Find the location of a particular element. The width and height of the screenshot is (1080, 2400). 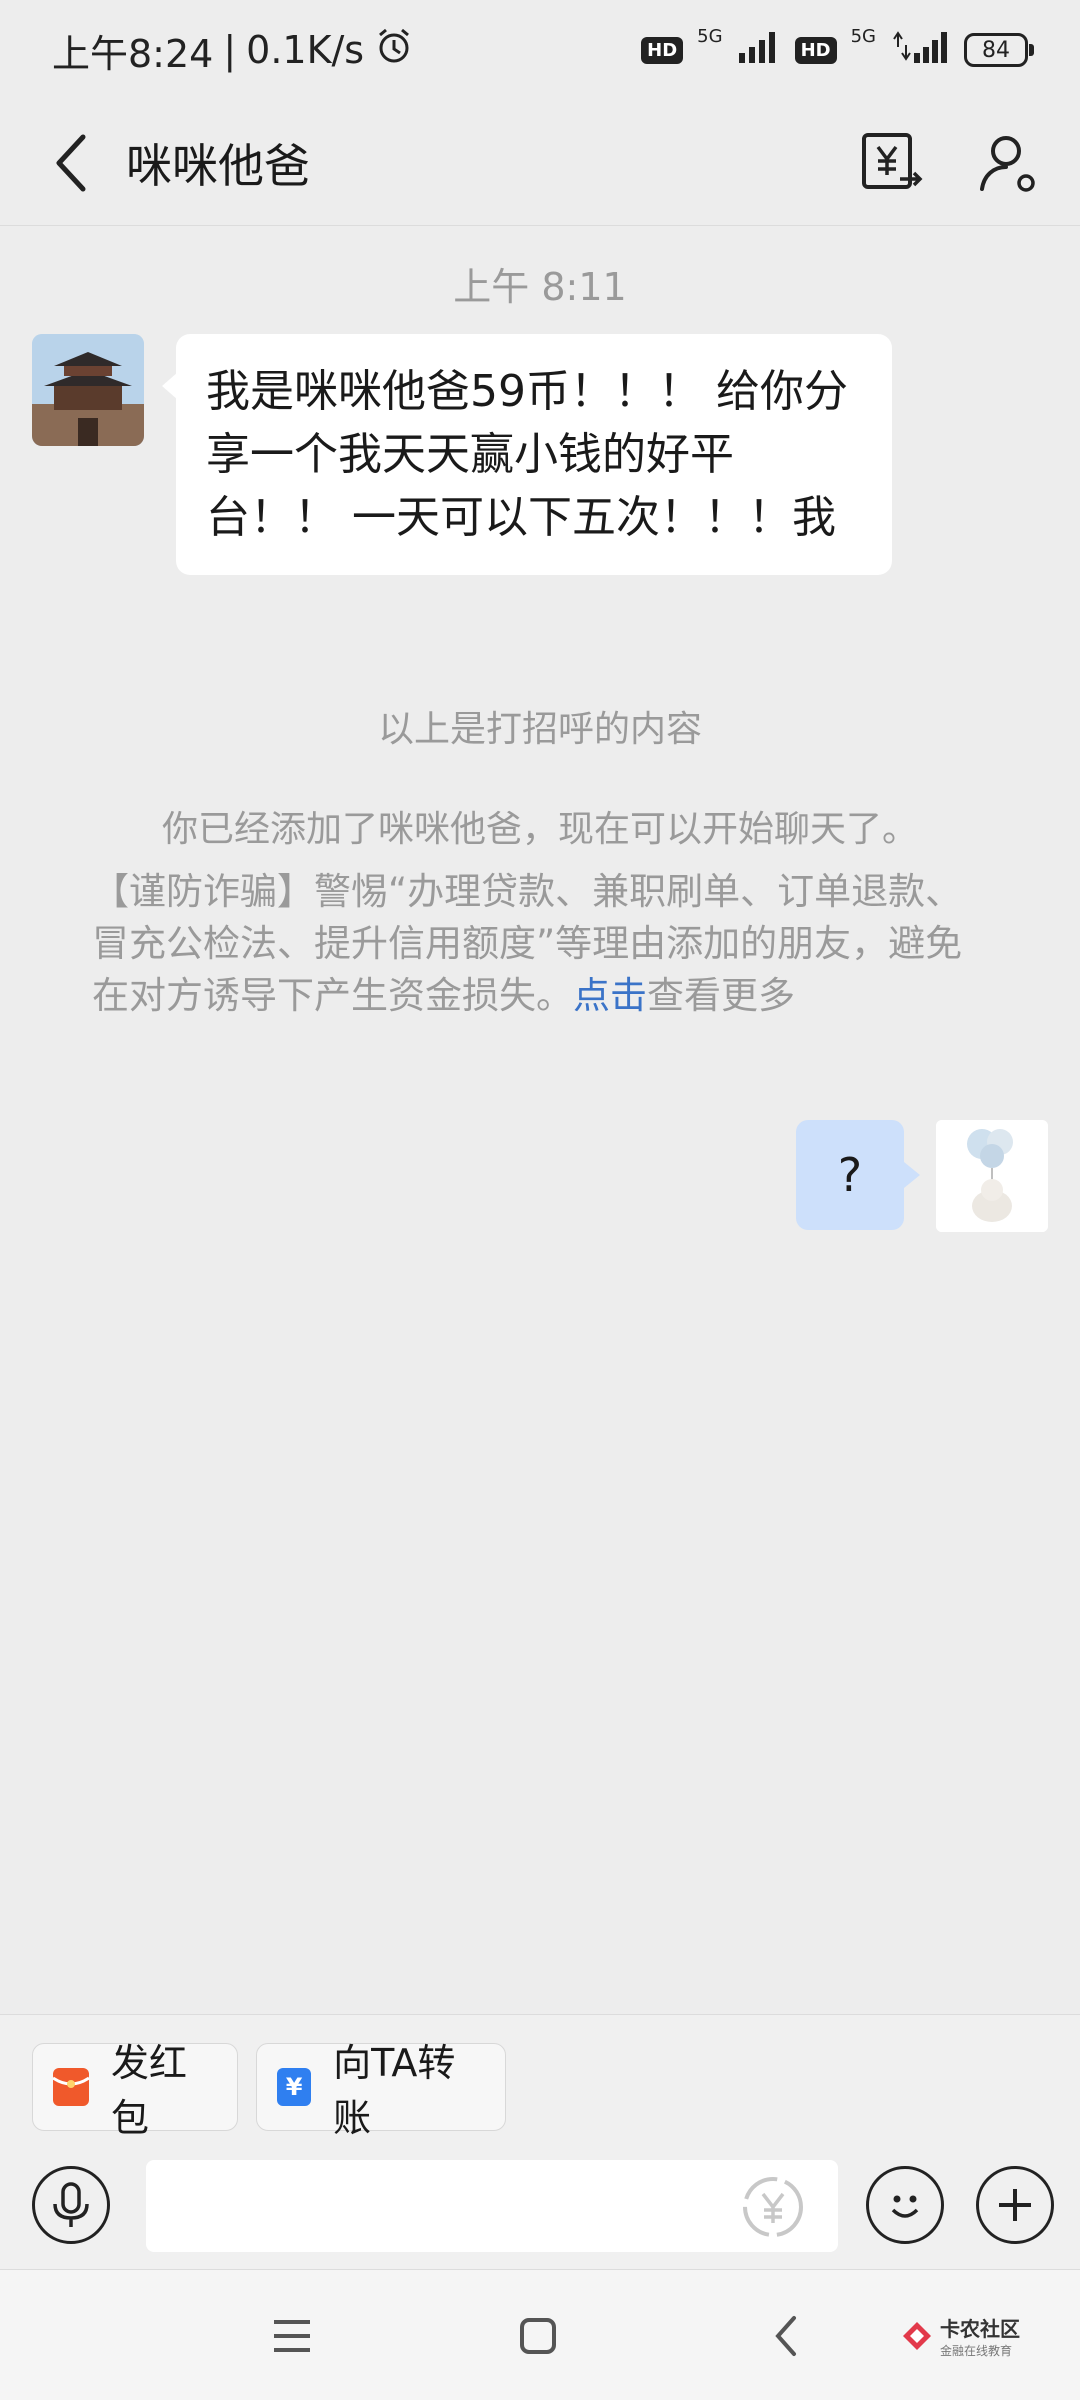

transfer-record-icon is located at coordinates (892, 160).